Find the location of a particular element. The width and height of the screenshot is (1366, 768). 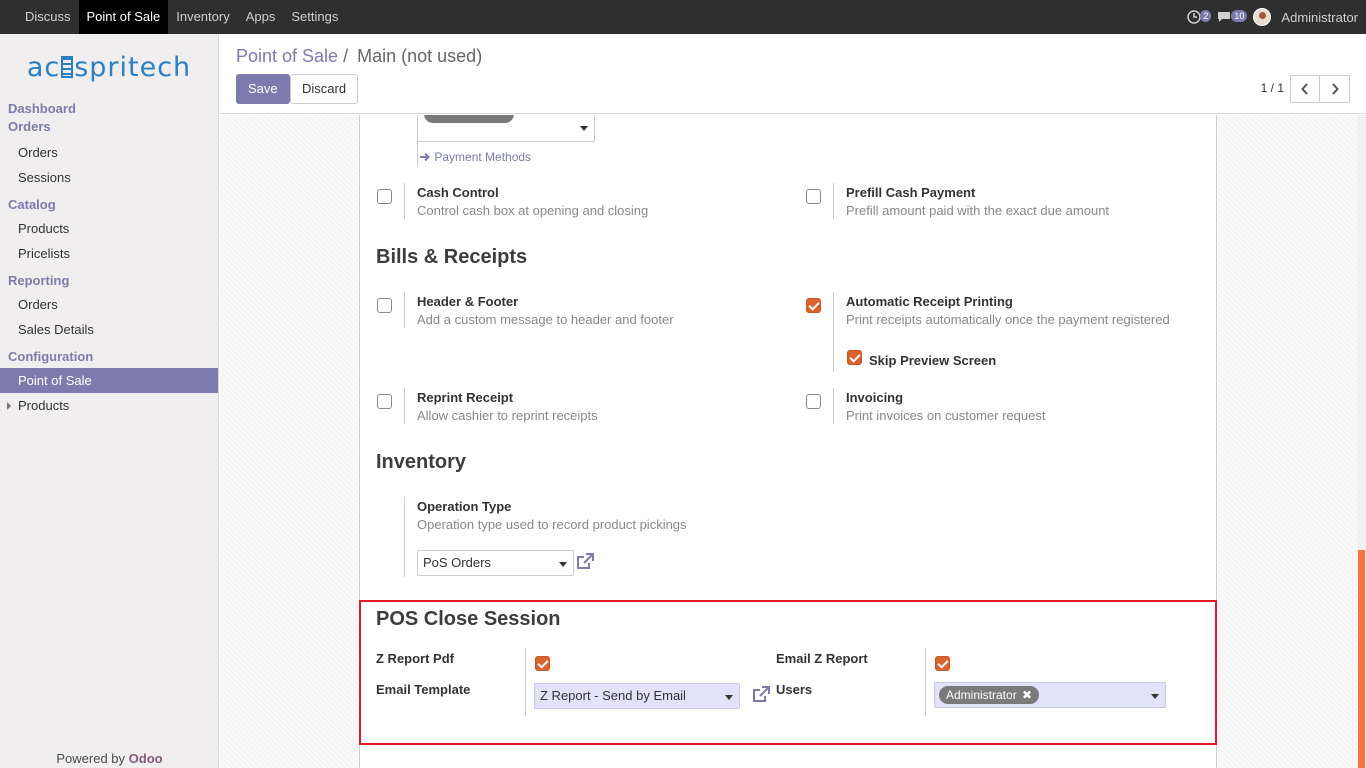

breadcrumb: Point of Sale / Main (not used) is located at coordinates (359, 56).